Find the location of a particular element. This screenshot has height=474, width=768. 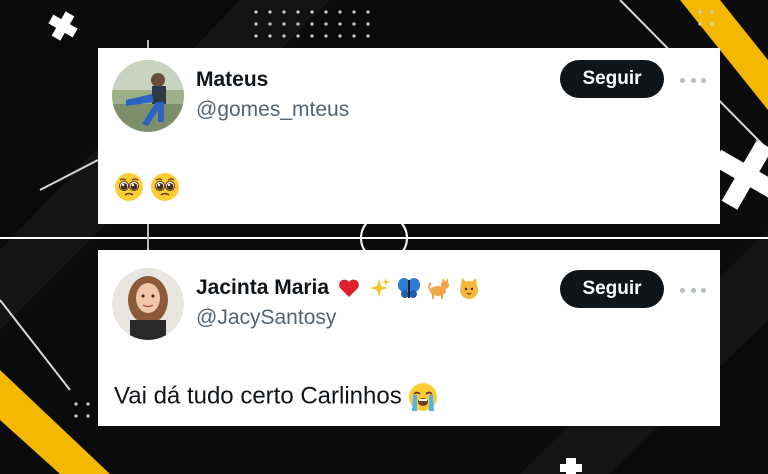

user-handle: @JacySantosy is located at coordinates (266, 318).